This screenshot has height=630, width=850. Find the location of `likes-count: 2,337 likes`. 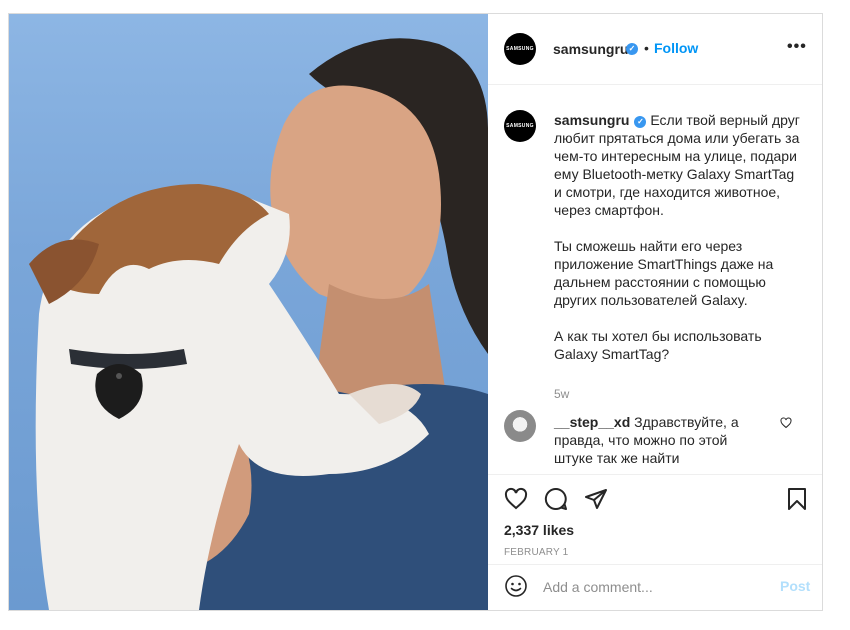

likes-count: 2,337 likes is located at coordinates (539, 530).